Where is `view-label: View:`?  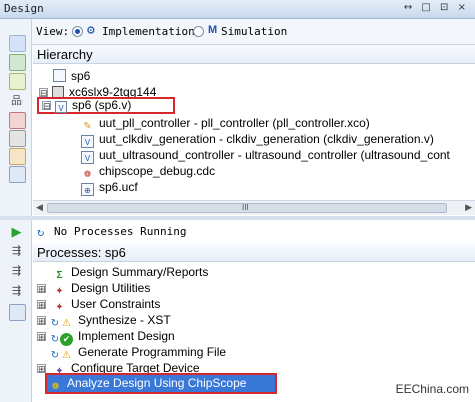
view-label: View: is located at coordinates (53, 31).